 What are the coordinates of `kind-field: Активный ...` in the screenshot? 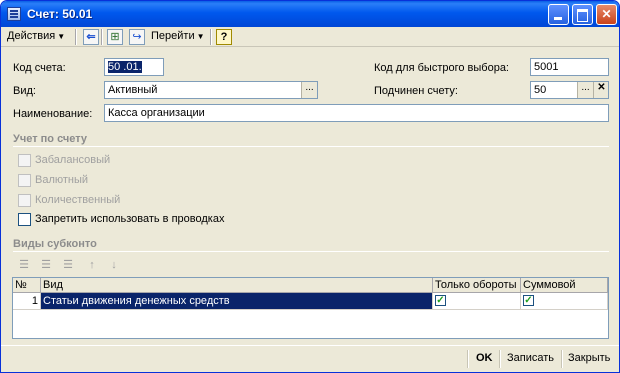 It's located at (211, 90).